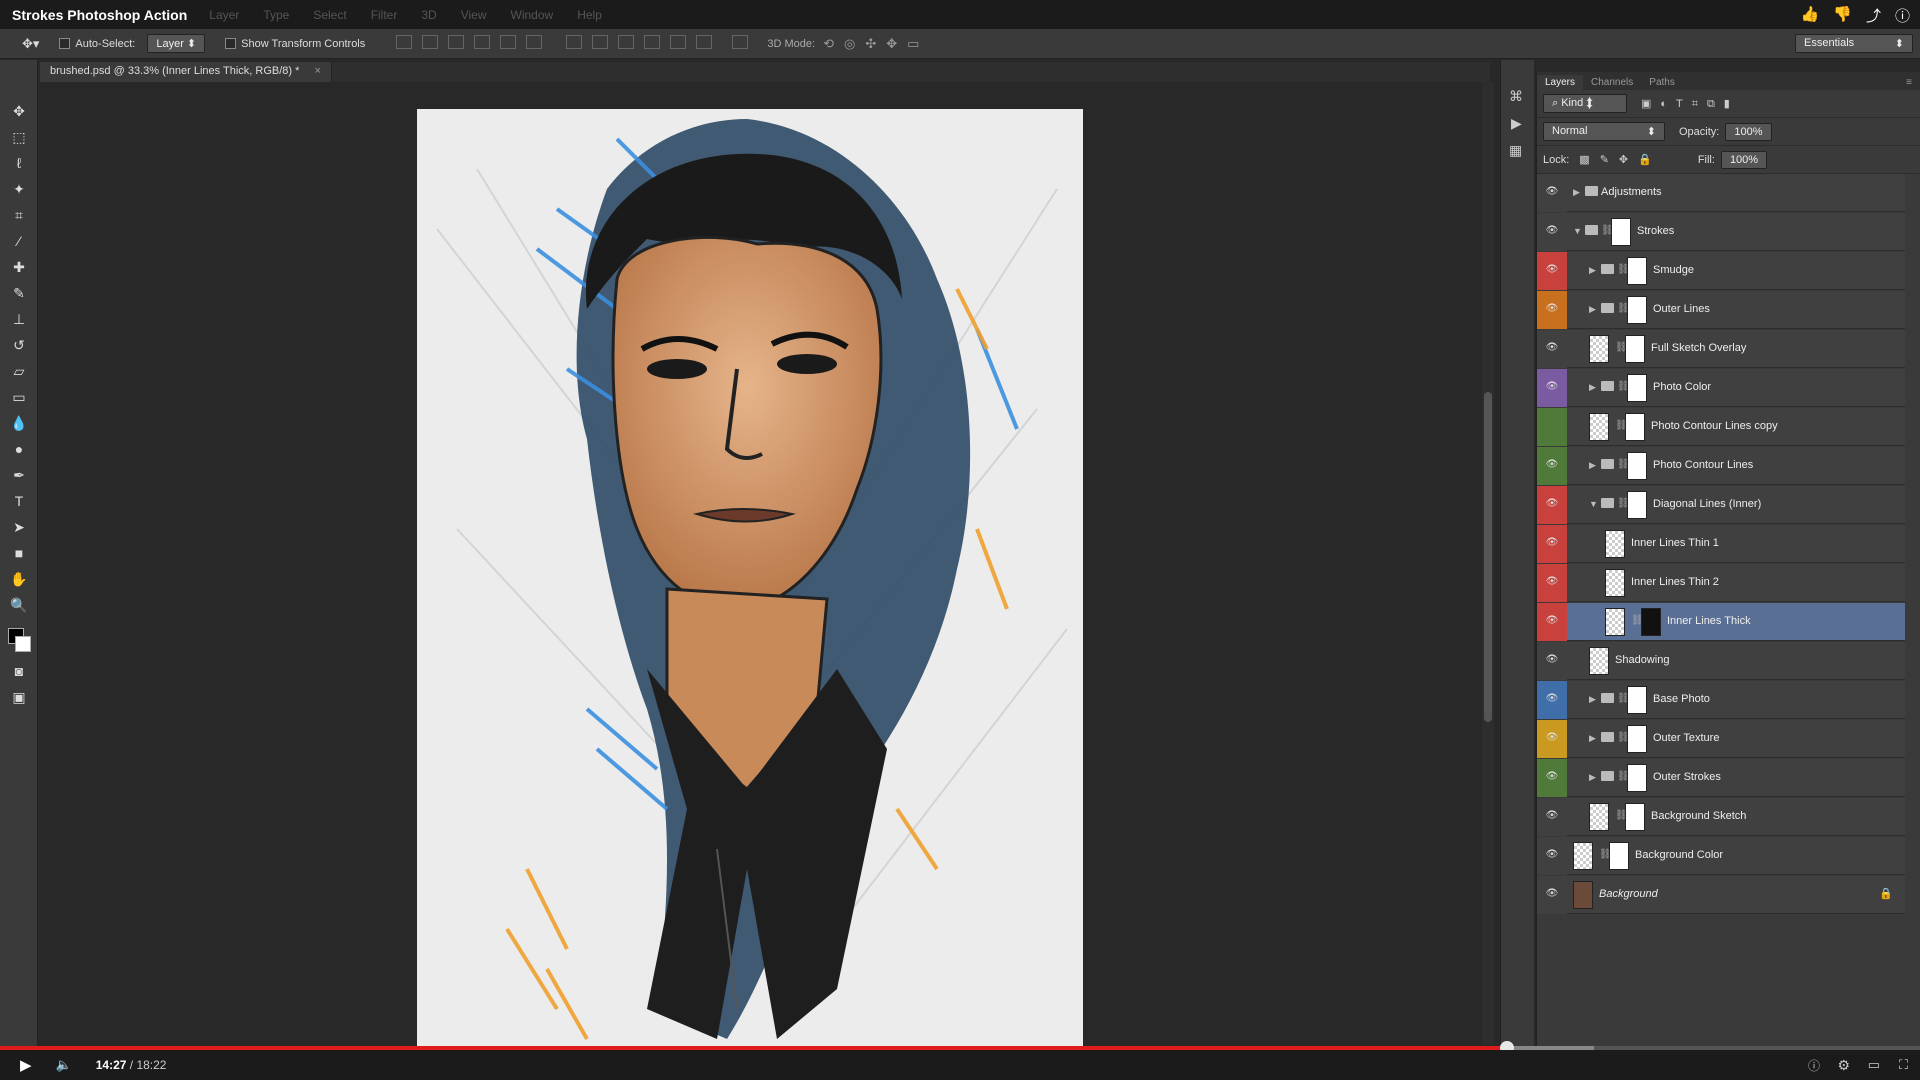 The height and width of the screenshot is (1080, 1920). I want to click on distribute-top-icon, so click(574, 42).